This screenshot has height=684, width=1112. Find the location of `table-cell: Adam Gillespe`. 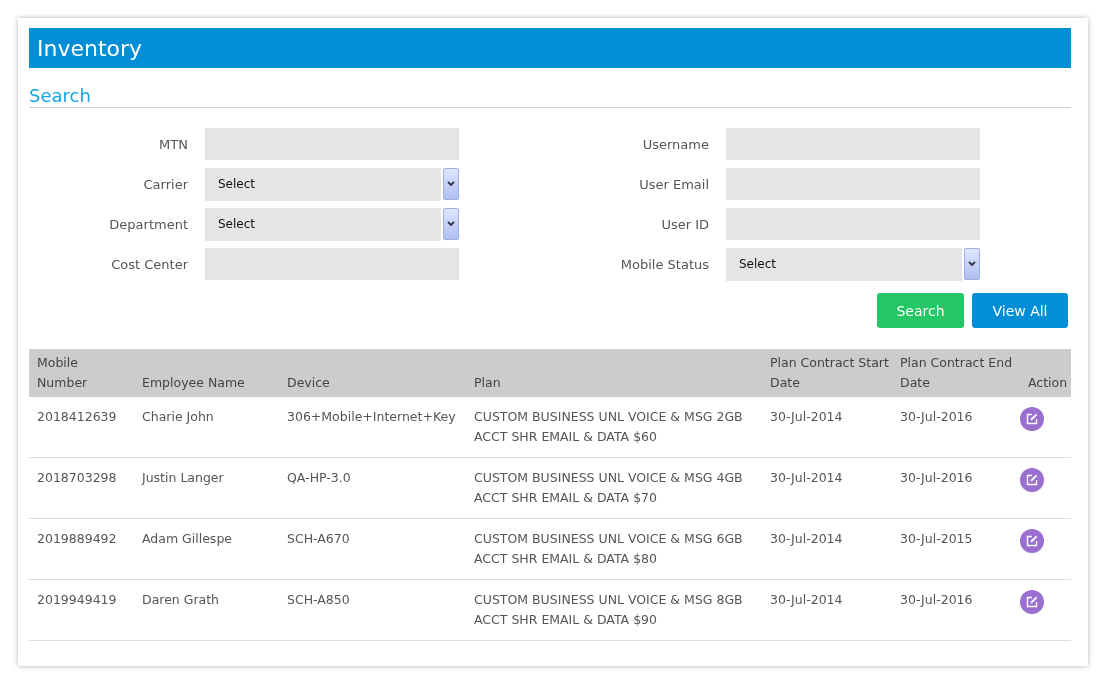

table-cell: Adam Gillespe is located at coordinates (206, 549).